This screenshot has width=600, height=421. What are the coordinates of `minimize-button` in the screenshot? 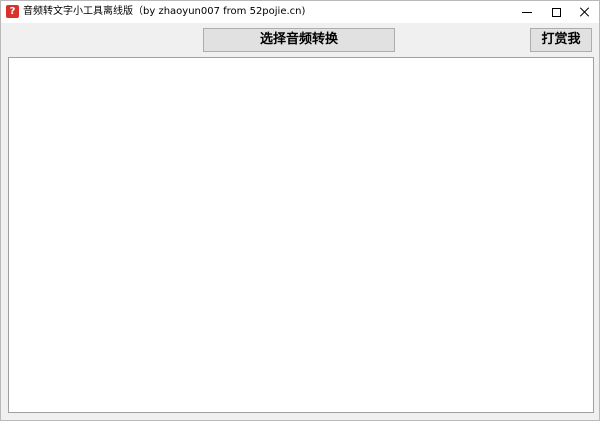 It's located at (527, 12).